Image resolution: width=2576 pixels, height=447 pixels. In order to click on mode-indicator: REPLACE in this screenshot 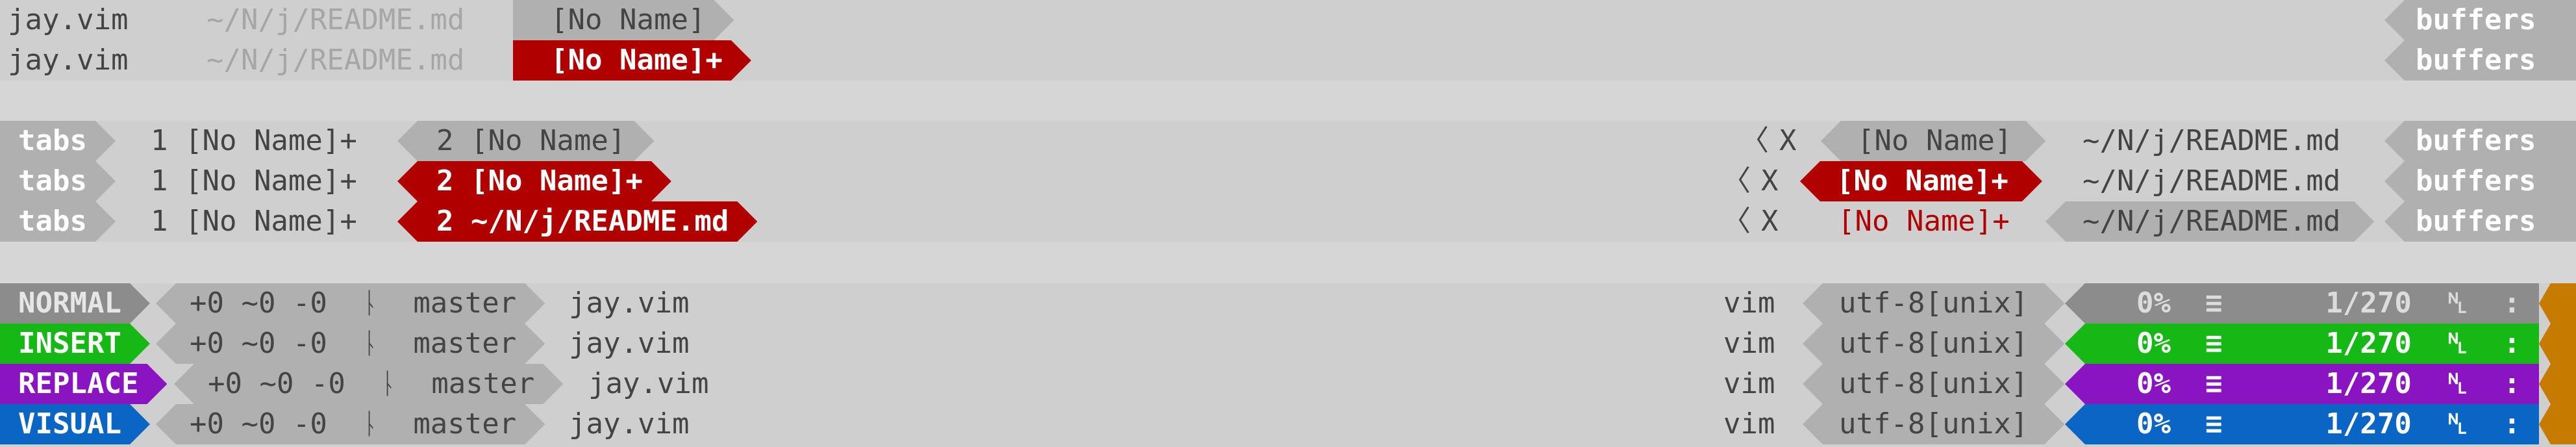, I will do `click(83, 384)`.